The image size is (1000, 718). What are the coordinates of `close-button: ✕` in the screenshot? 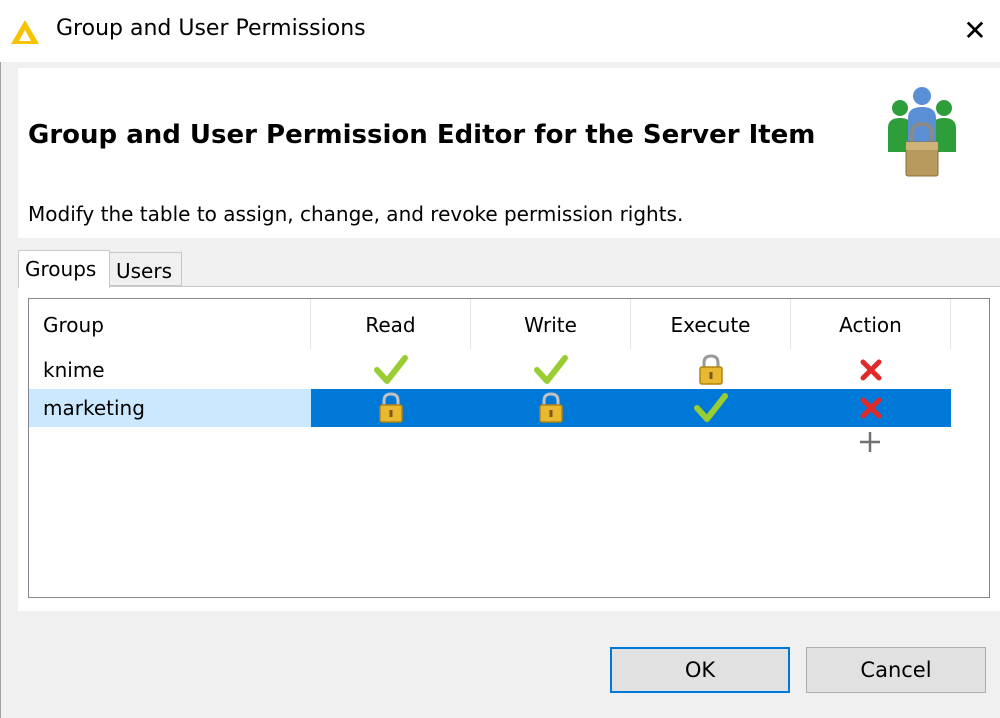 It's located at (975, 31).